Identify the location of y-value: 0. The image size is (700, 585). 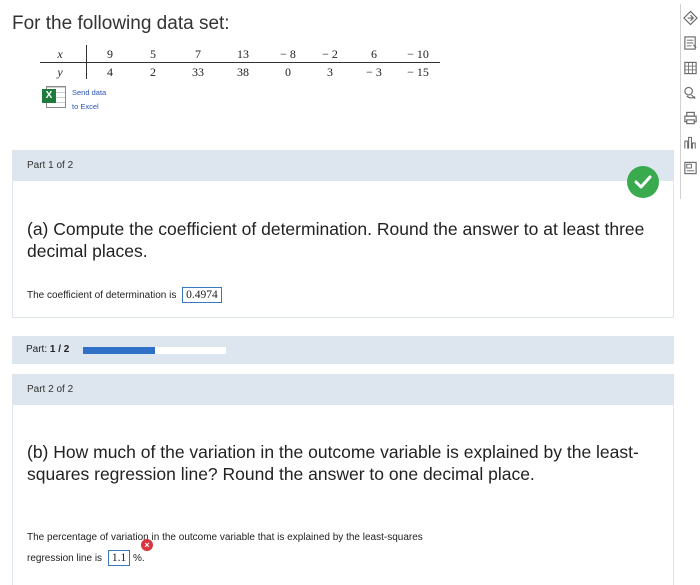
(288, 72).